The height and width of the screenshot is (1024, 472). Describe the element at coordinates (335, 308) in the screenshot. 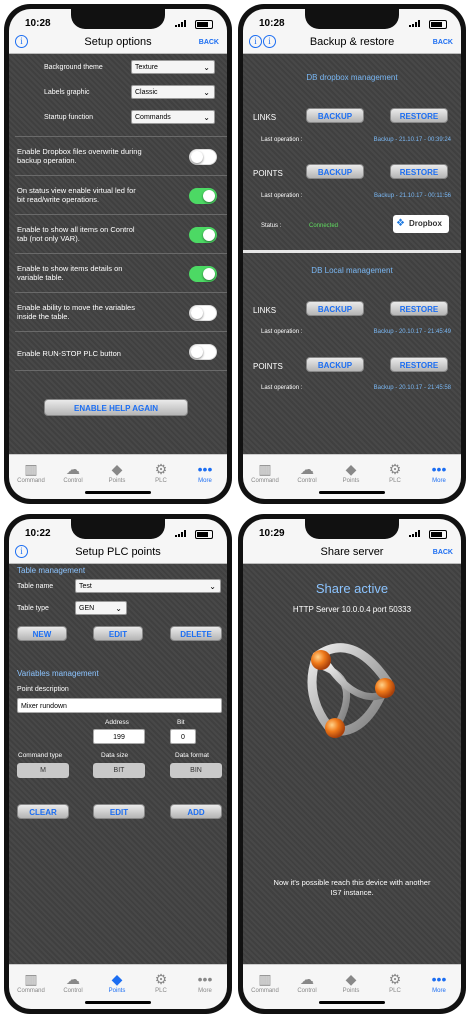

I see `local-links-backup-button: BACKUP` at that location.